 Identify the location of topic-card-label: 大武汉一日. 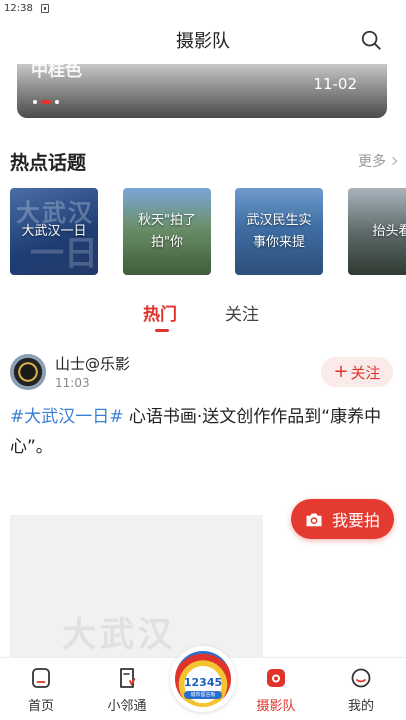
(54, 231).